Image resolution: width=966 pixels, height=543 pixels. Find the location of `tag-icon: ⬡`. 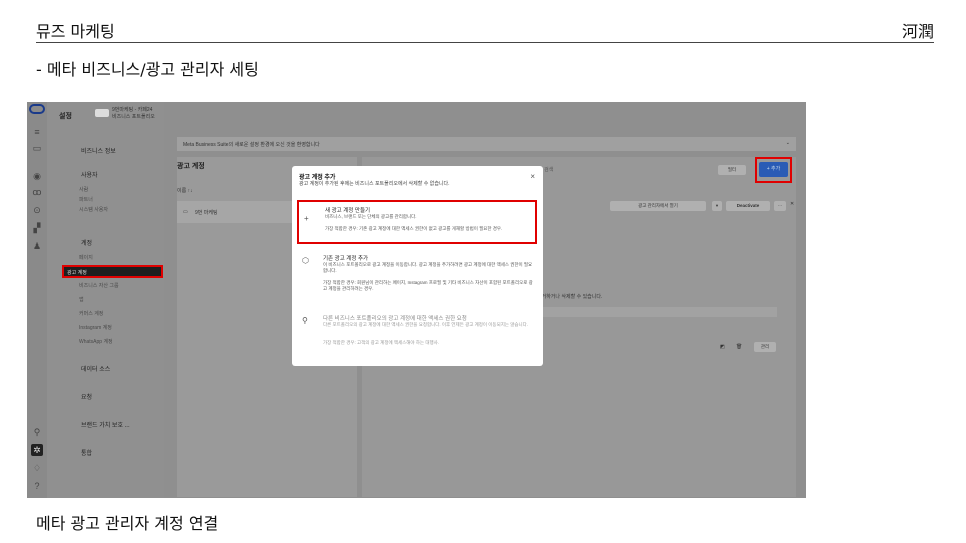

tag-icon: ⬡ is located at coordinates (305, 260).